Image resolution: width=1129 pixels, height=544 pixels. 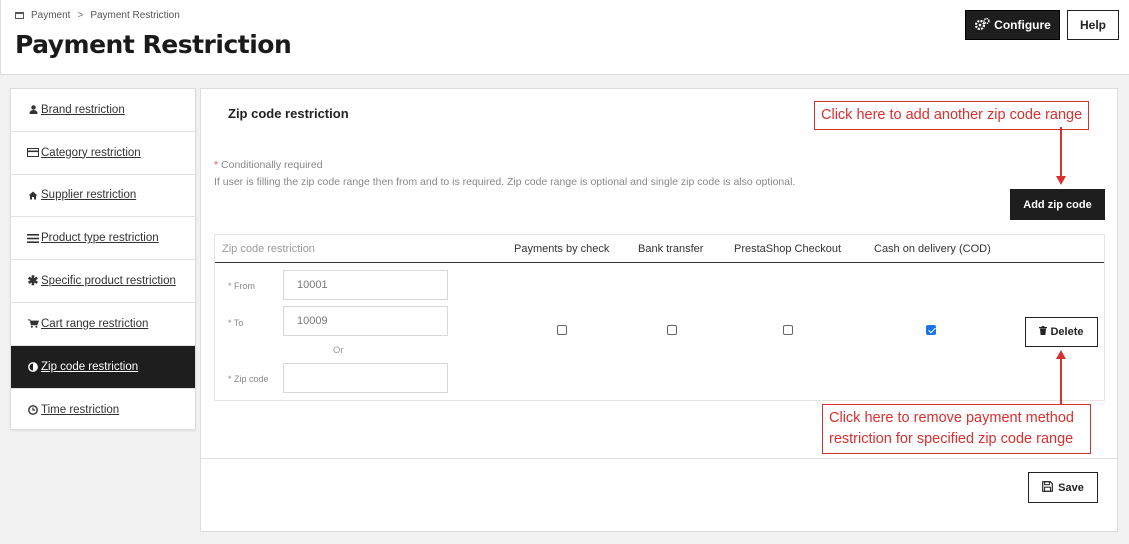 I want to click on delete-button: Delete, so click(x=1061, y=332).